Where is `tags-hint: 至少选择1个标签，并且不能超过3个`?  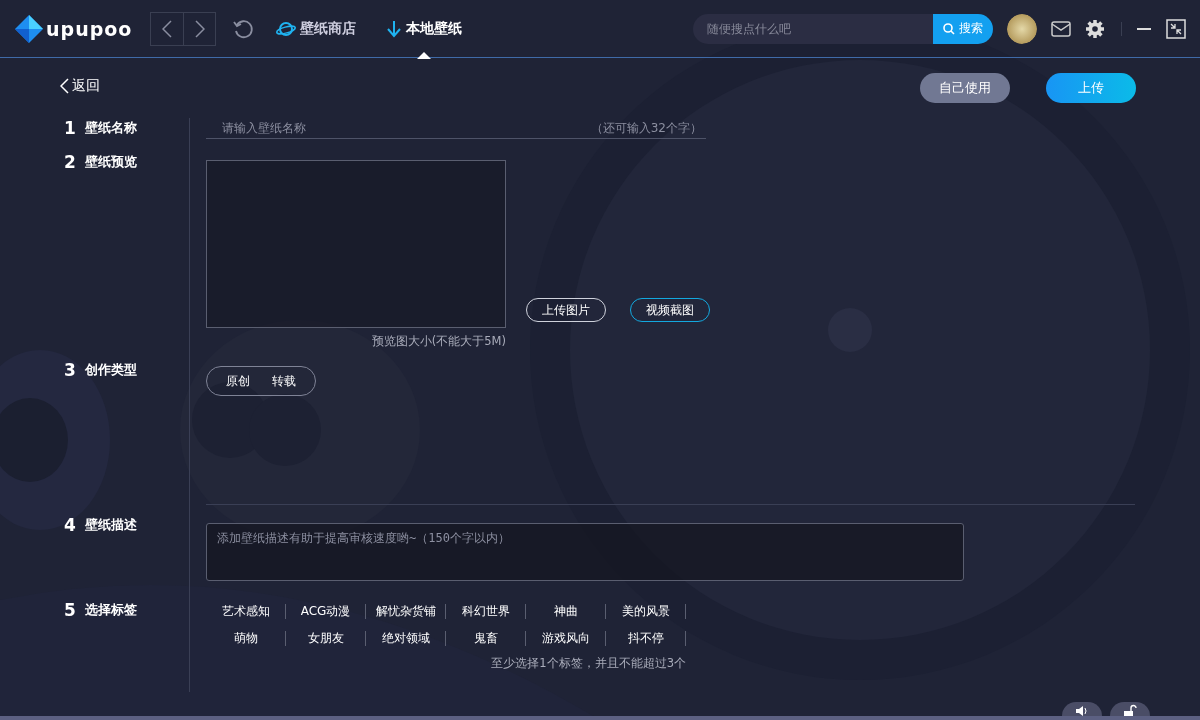 tags-hint: 至少选择1个标签，并且不能超过3个 is located at coordinates (588, 663).